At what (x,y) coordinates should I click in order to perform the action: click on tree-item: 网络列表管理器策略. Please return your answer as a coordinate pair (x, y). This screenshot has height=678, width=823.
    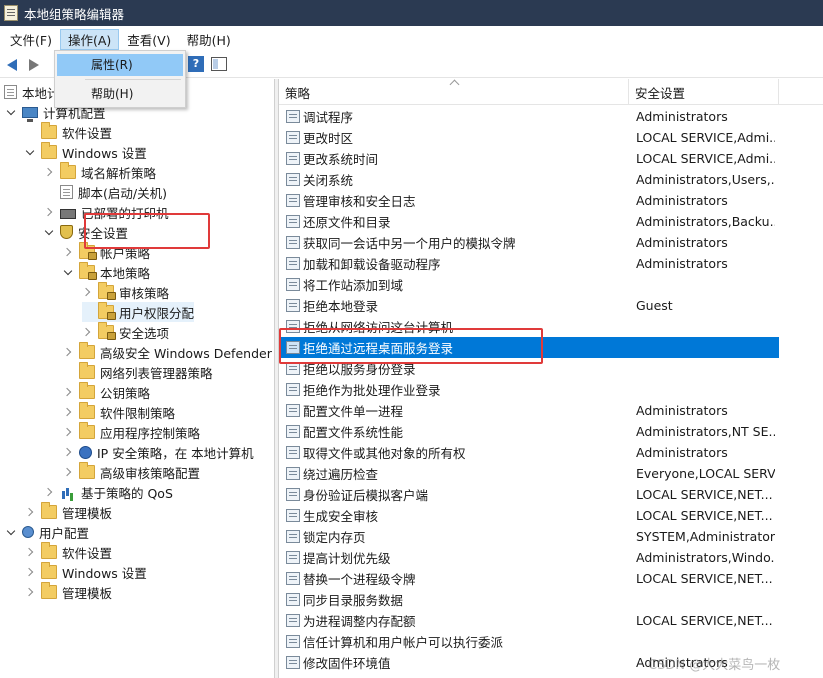
    Looking at the image, I should click on (138, 372).